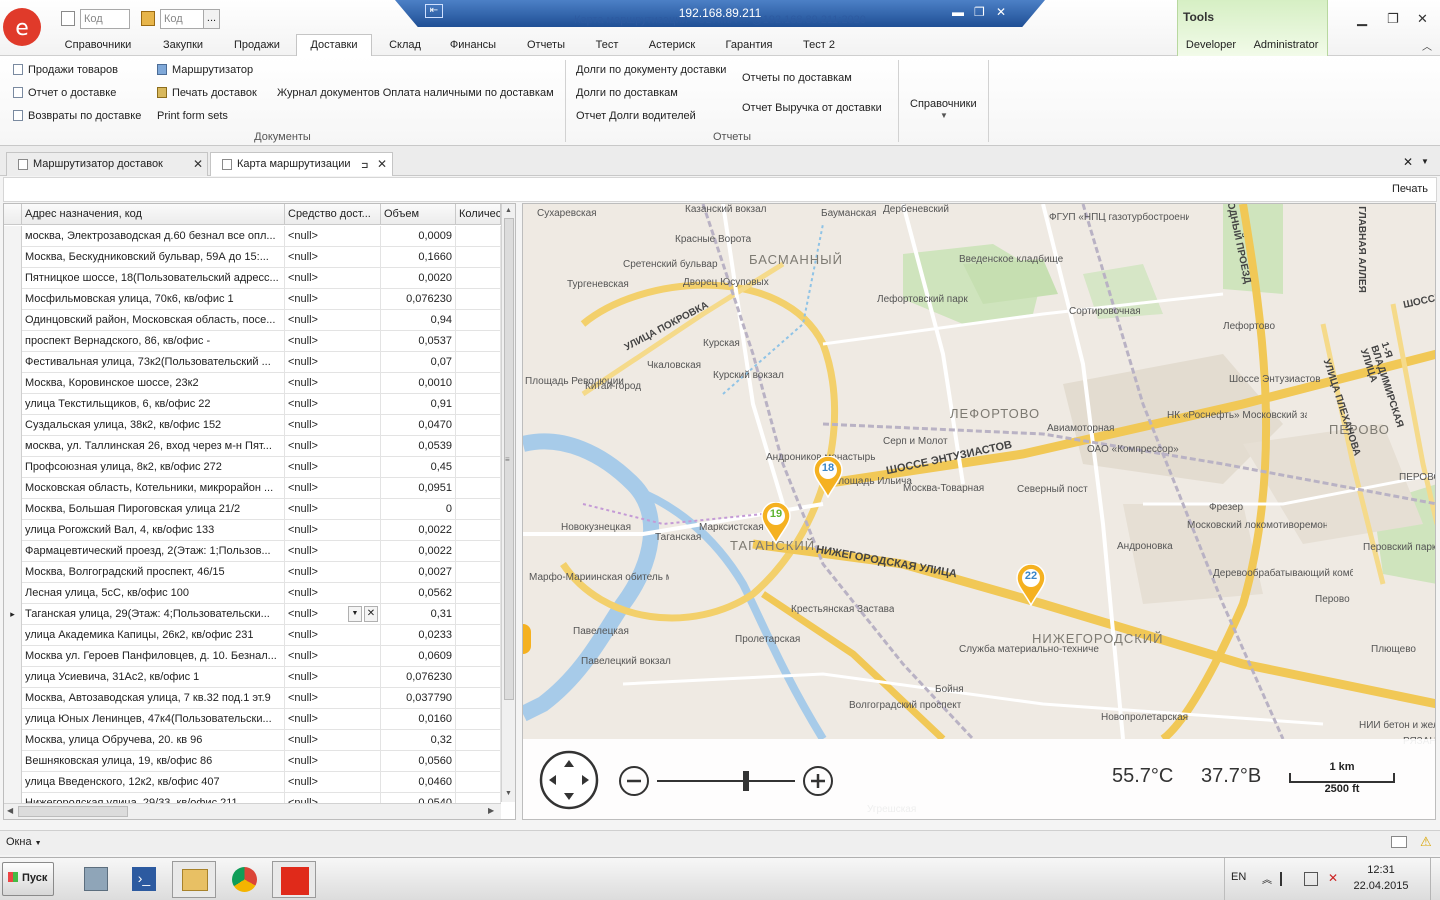  Describe the element at coordinates (1031, 585) in the screenshot. I see `route-marker: 22` at that location.